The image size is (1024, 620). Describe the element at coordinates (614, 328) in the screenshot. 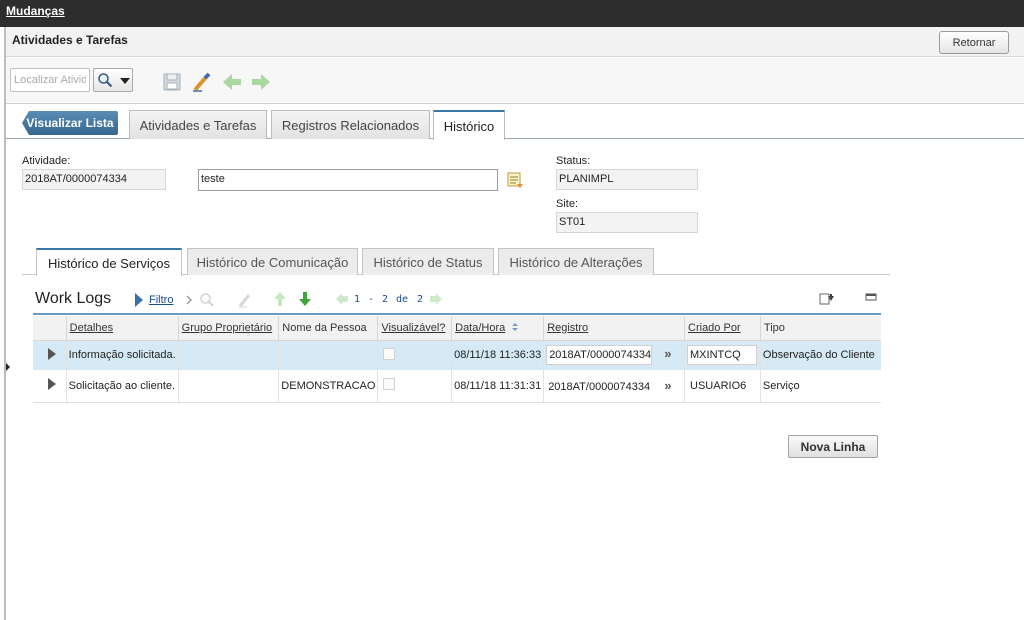

I see `col-record: Registro` at that location.